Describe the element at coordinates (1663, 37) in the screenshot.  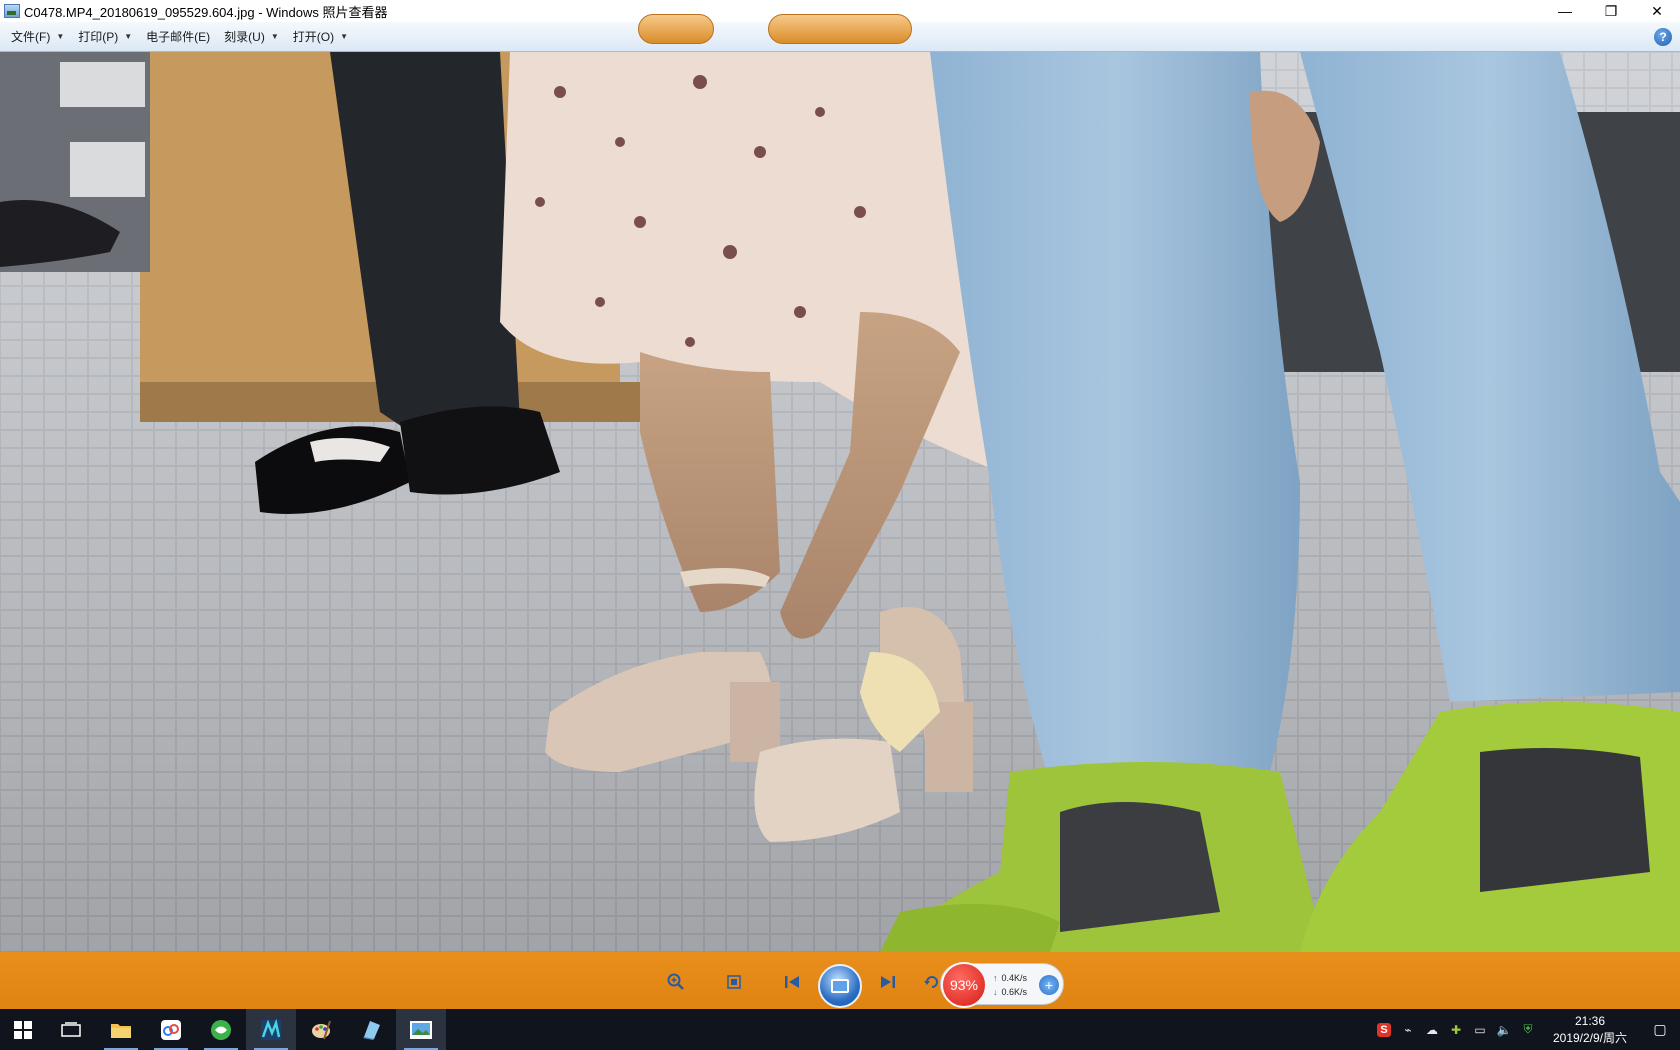
I see `help-icon: ?` at that location.